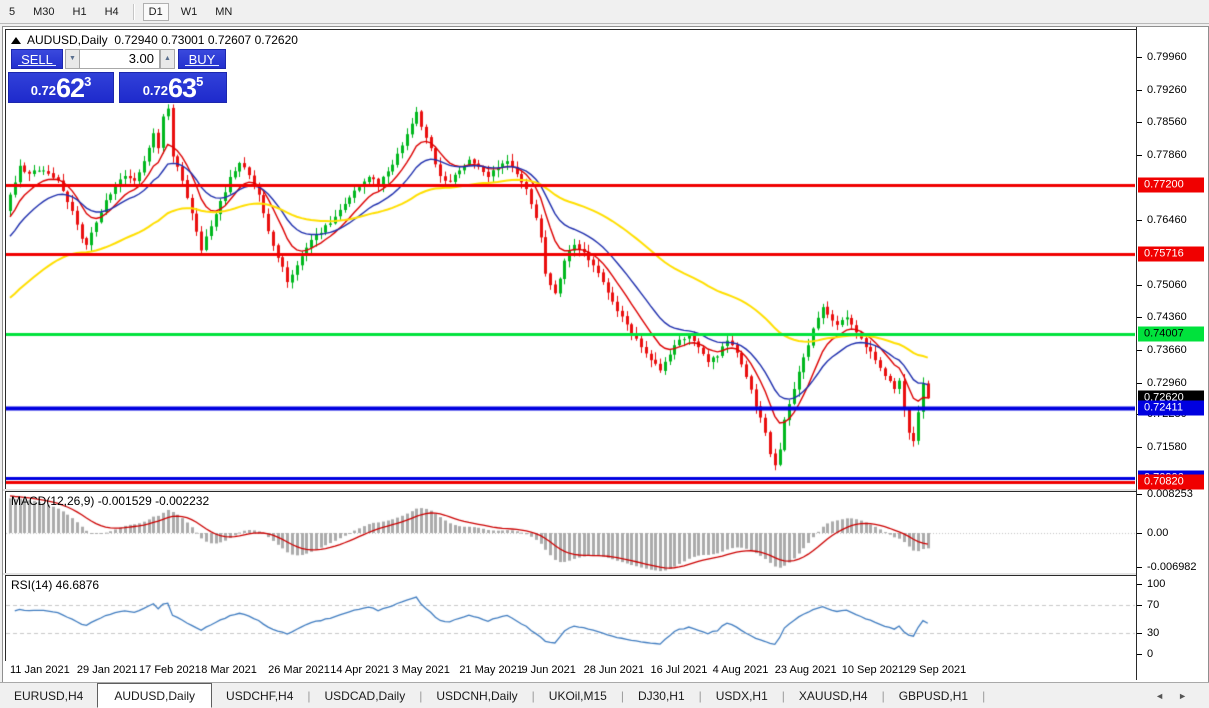 This screenshot has width=1209, height=708. What do you see at coordinates (548, 670) in the screenshot?
I see `date-axis-label: 9 Jun 2021` at bounding box center [548, 670].